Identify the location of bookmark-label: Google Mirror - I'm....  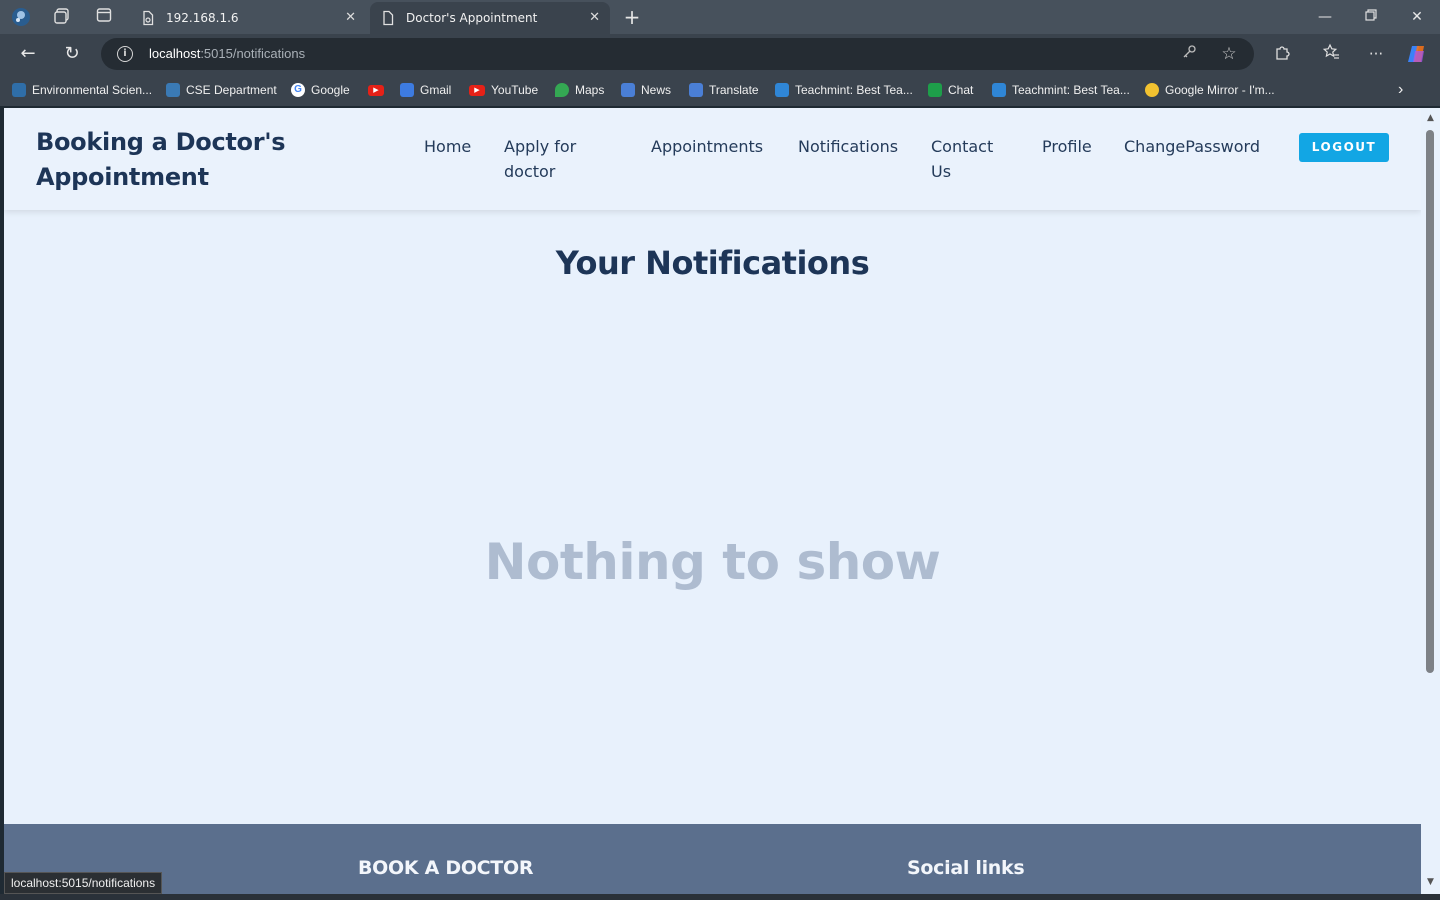
(1220, 90).